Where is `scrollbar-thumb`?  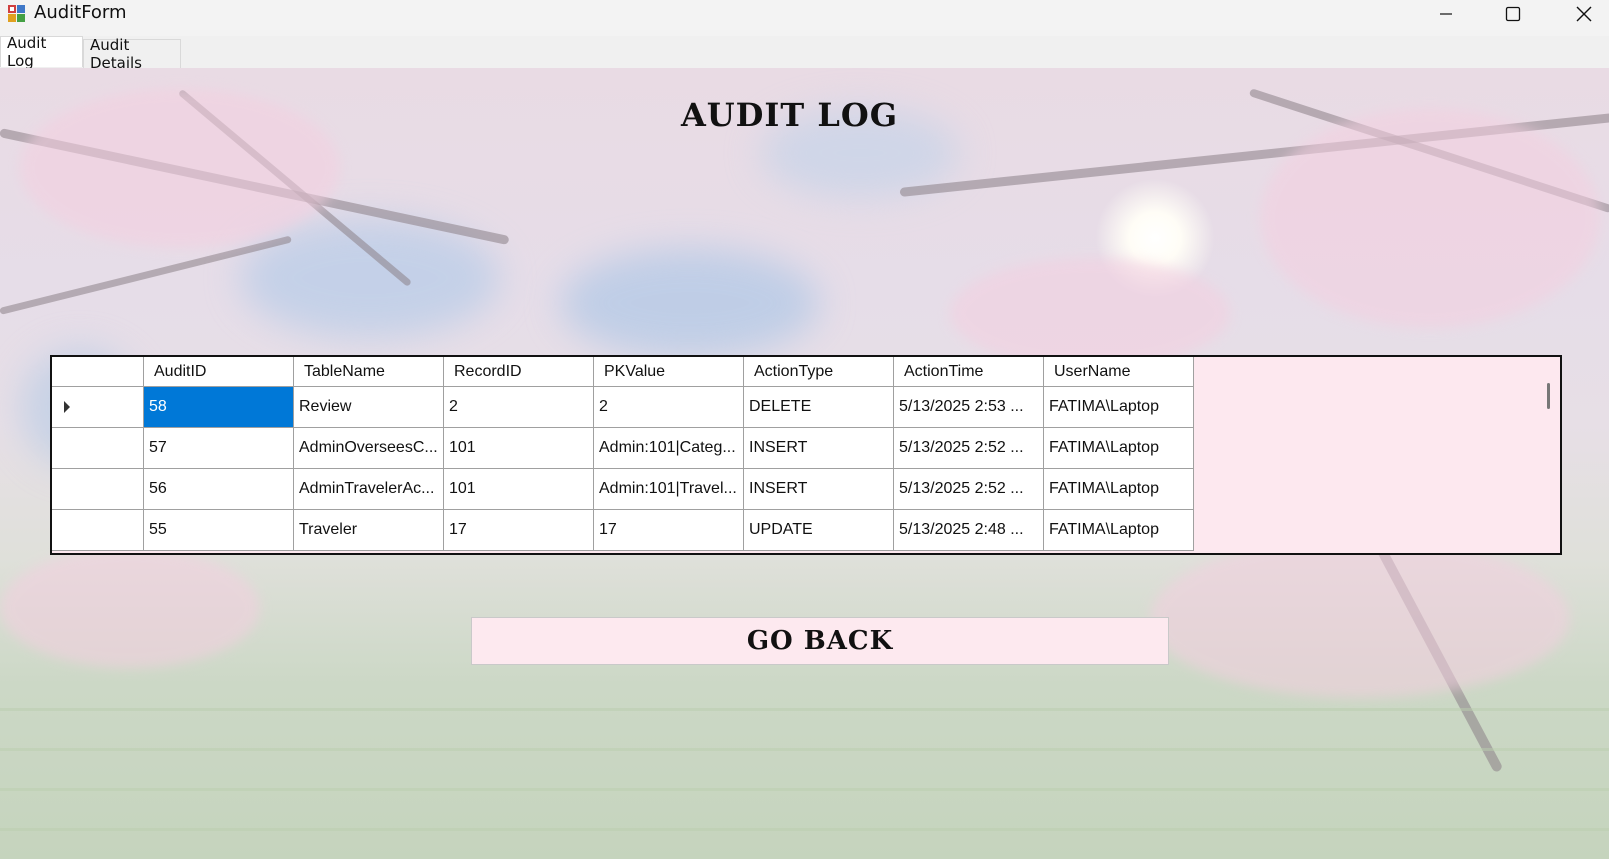 scrollbar-thumb is located at coordinates (1548, 396).